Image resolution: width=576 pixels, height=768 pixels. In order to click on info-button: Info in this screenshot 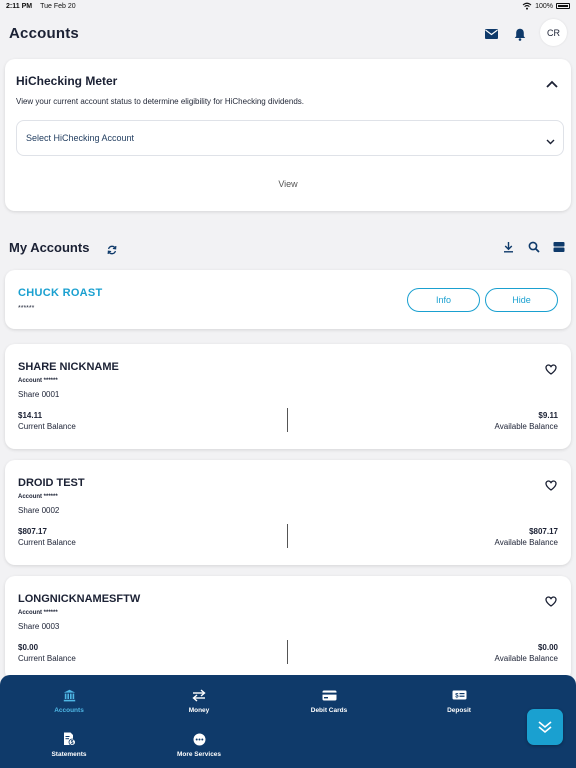, I will do `click(443, 300)`.